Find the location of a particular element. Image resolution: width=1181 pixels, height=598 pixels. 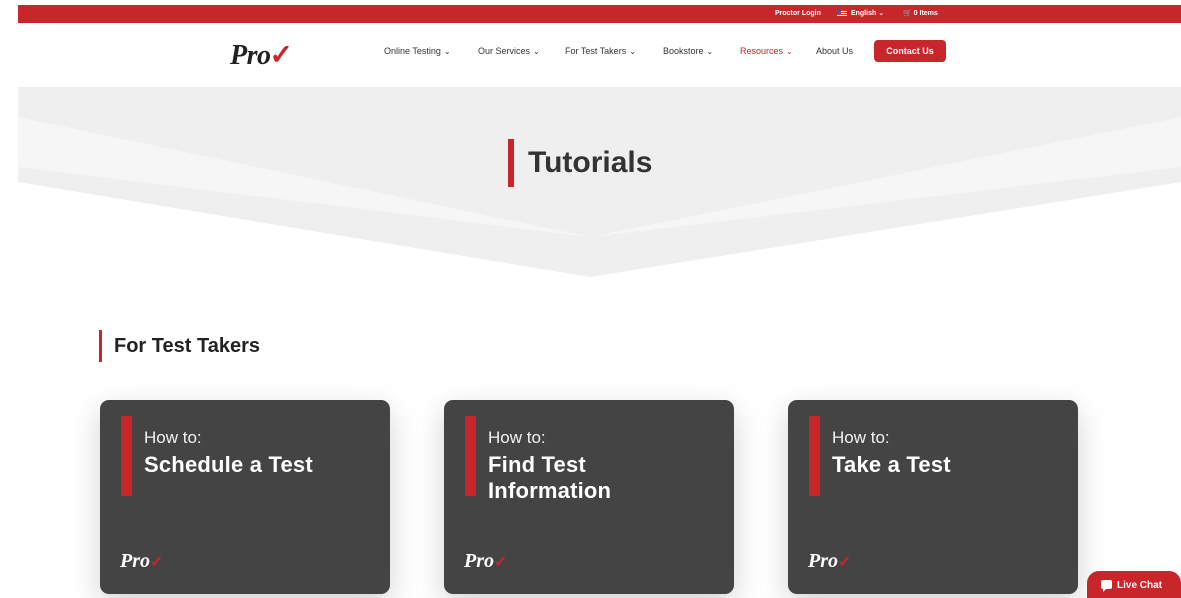

cart-count: 0 Items is located at coordinates (925, 13).